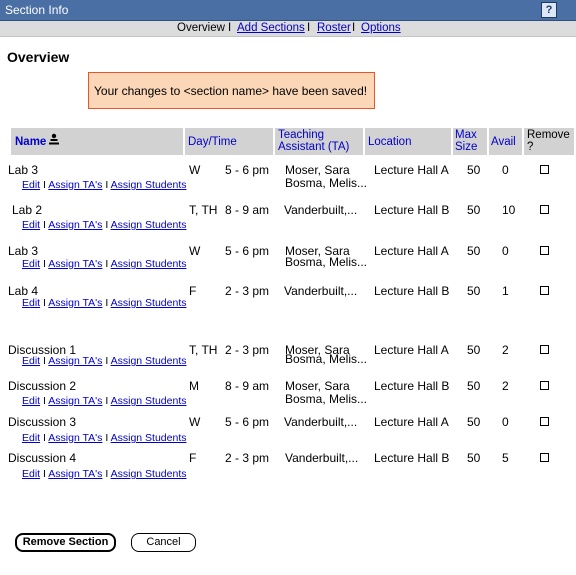 The width and height of the screenshot is (576, 575). What do you see at coordinates (65, 542) in the screenshot?
I see `remove-section-button: Remove Section` at bounding box center [65, 542].